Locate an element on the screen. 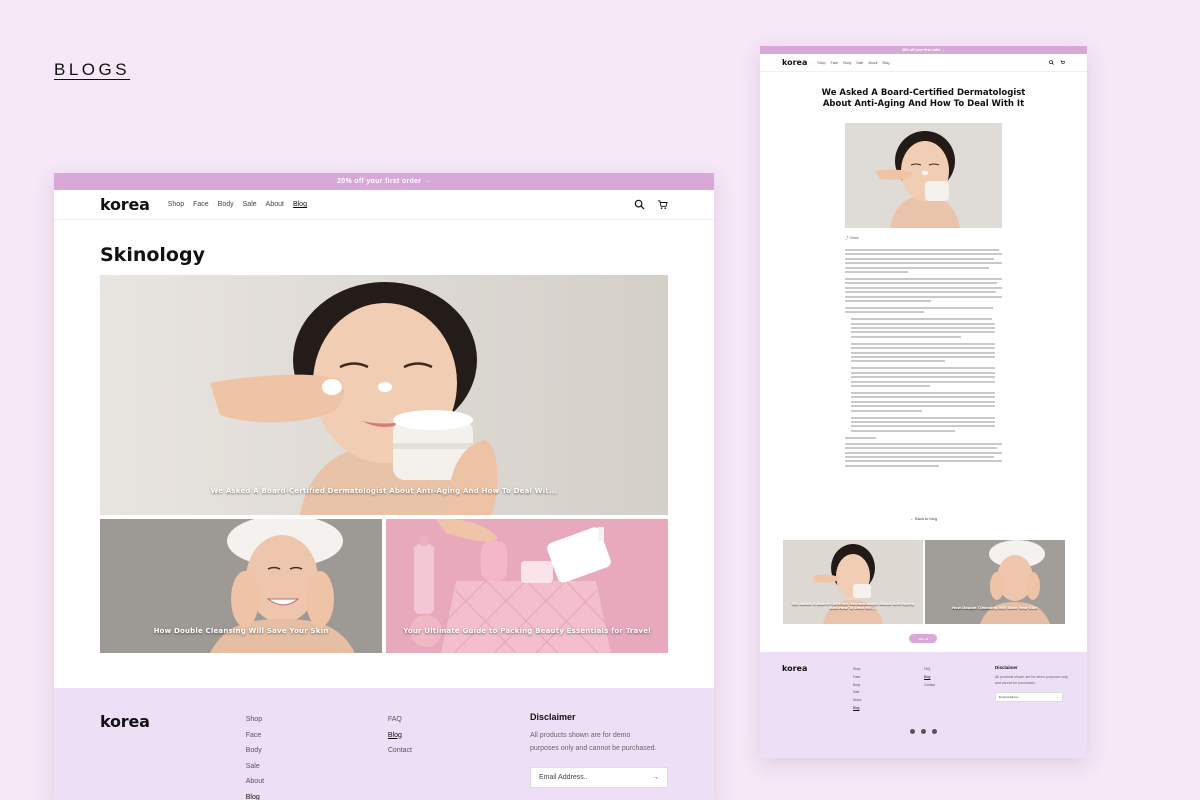 This screenshot has width=1200, height=800. section-label: BLOGS is located at coordinates (92, 69).